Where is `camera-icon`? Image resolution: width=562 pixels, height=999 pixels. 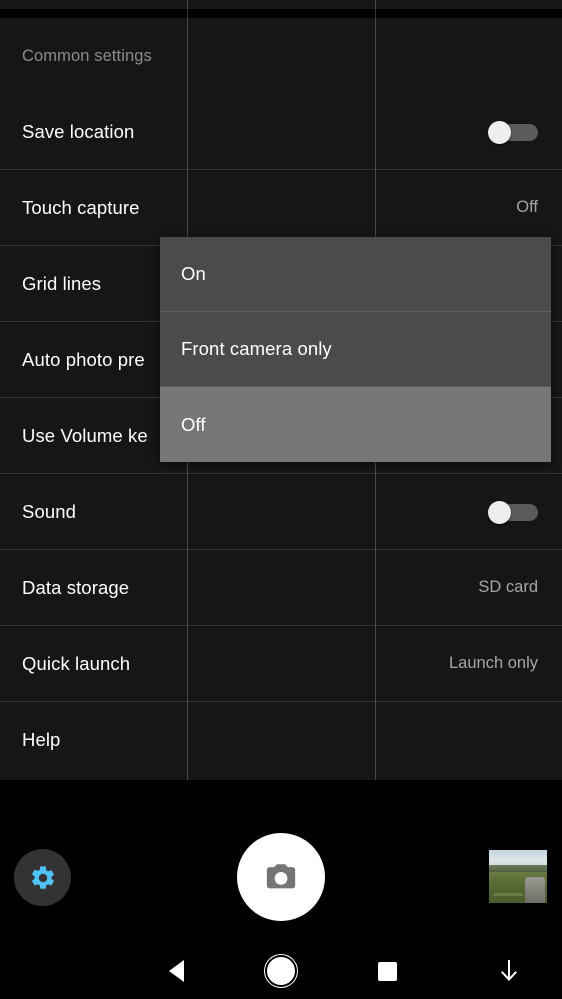 camera-icon is located at coordinates (281, 876).